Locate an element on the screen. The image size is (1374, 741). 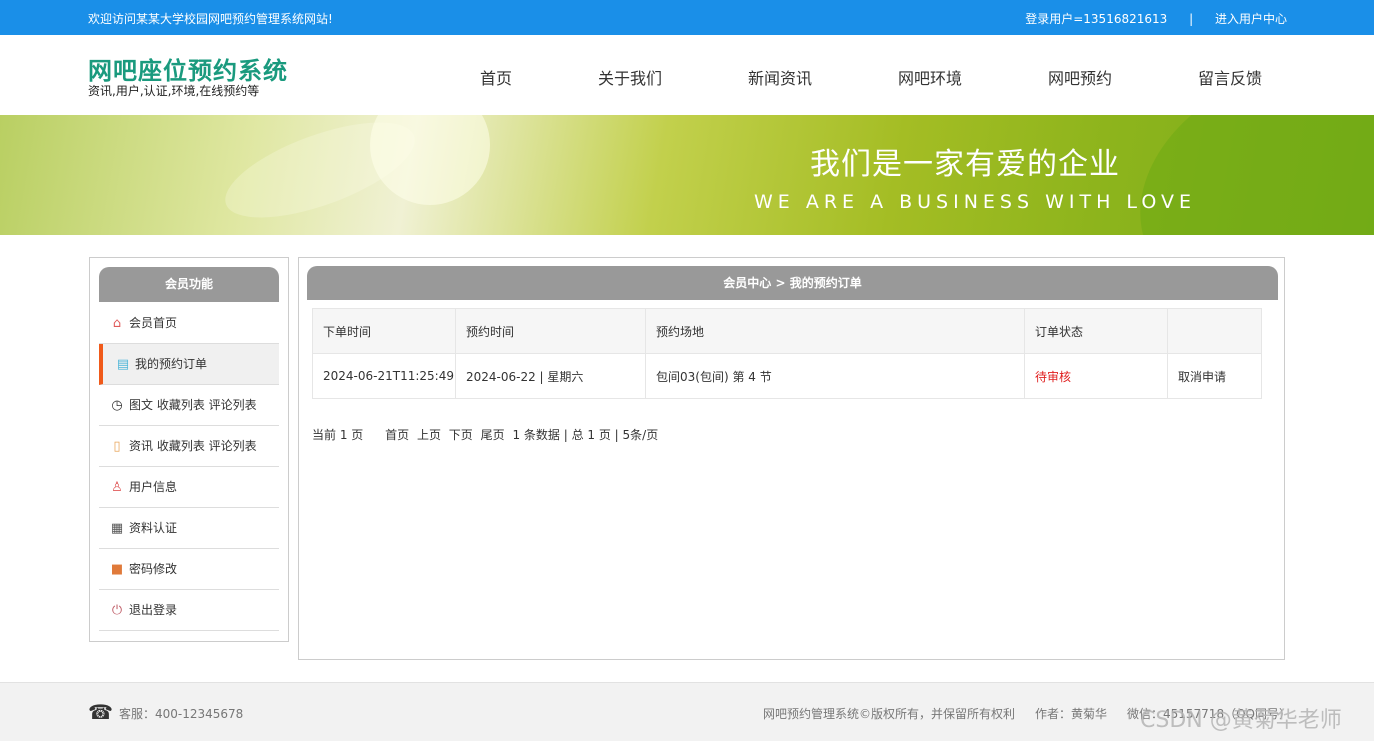
next-page-link: 下页 is located at coordinates (461, 435).